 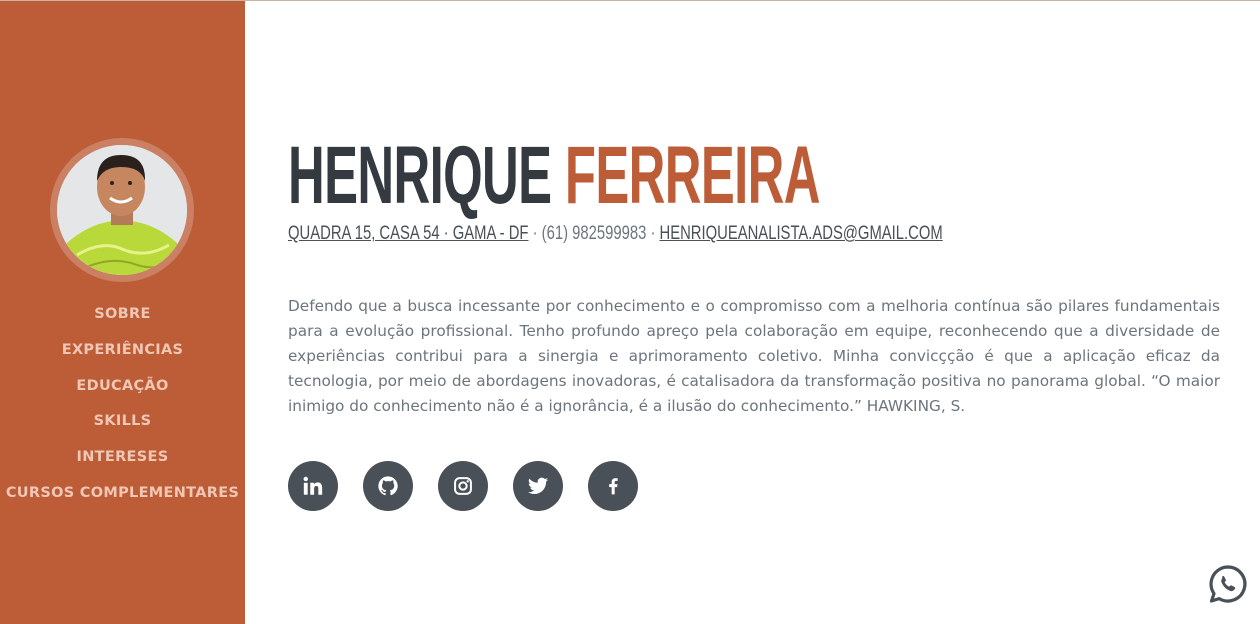 I want to click on github-icon, so click(x=388, y=486).